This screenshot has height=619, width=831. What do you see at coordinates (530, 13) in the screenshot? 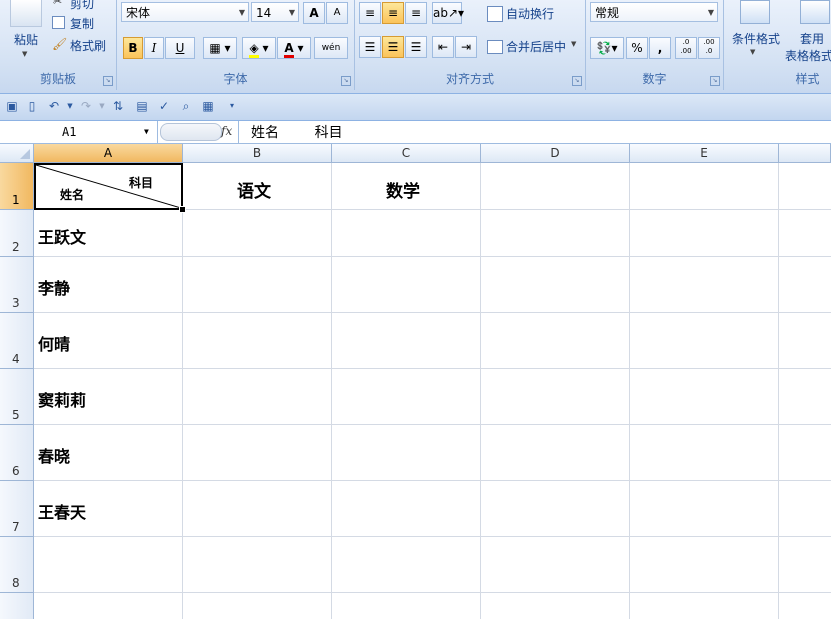
I see `wrap-text-button: 自动换行` at bounding box center [530, 13].